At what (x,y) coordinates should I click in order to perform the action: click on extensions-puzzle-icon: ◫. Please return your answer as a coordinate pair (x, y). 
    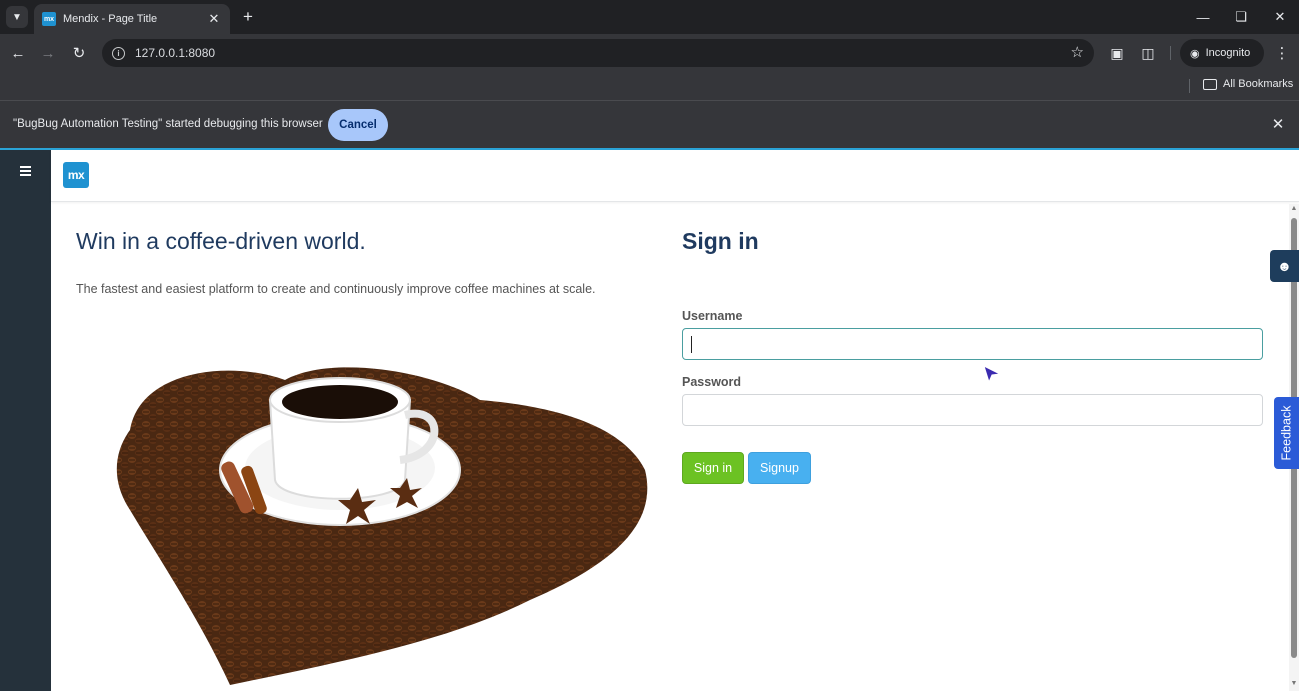
    Looking at the image, I should click on (1148, 53).